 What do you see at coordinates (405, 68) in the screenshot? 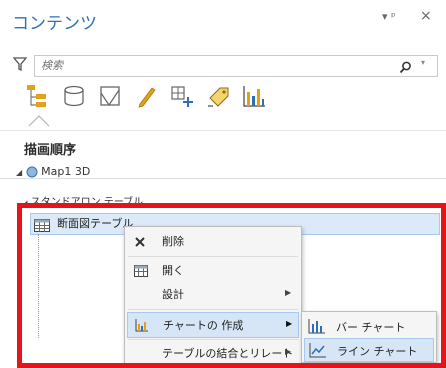
I see `search-icon` at bounding box center [405, 68].